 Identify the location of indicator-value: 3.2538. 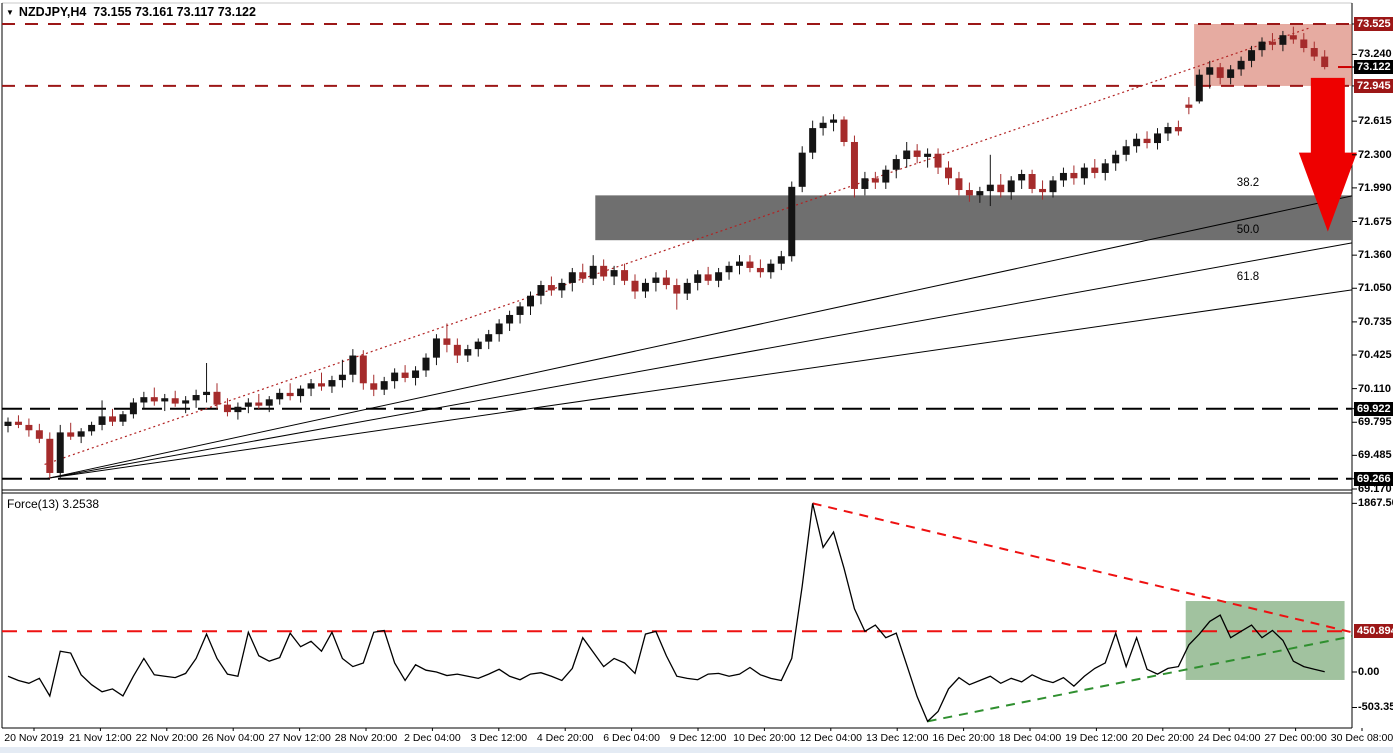
(81, 504).